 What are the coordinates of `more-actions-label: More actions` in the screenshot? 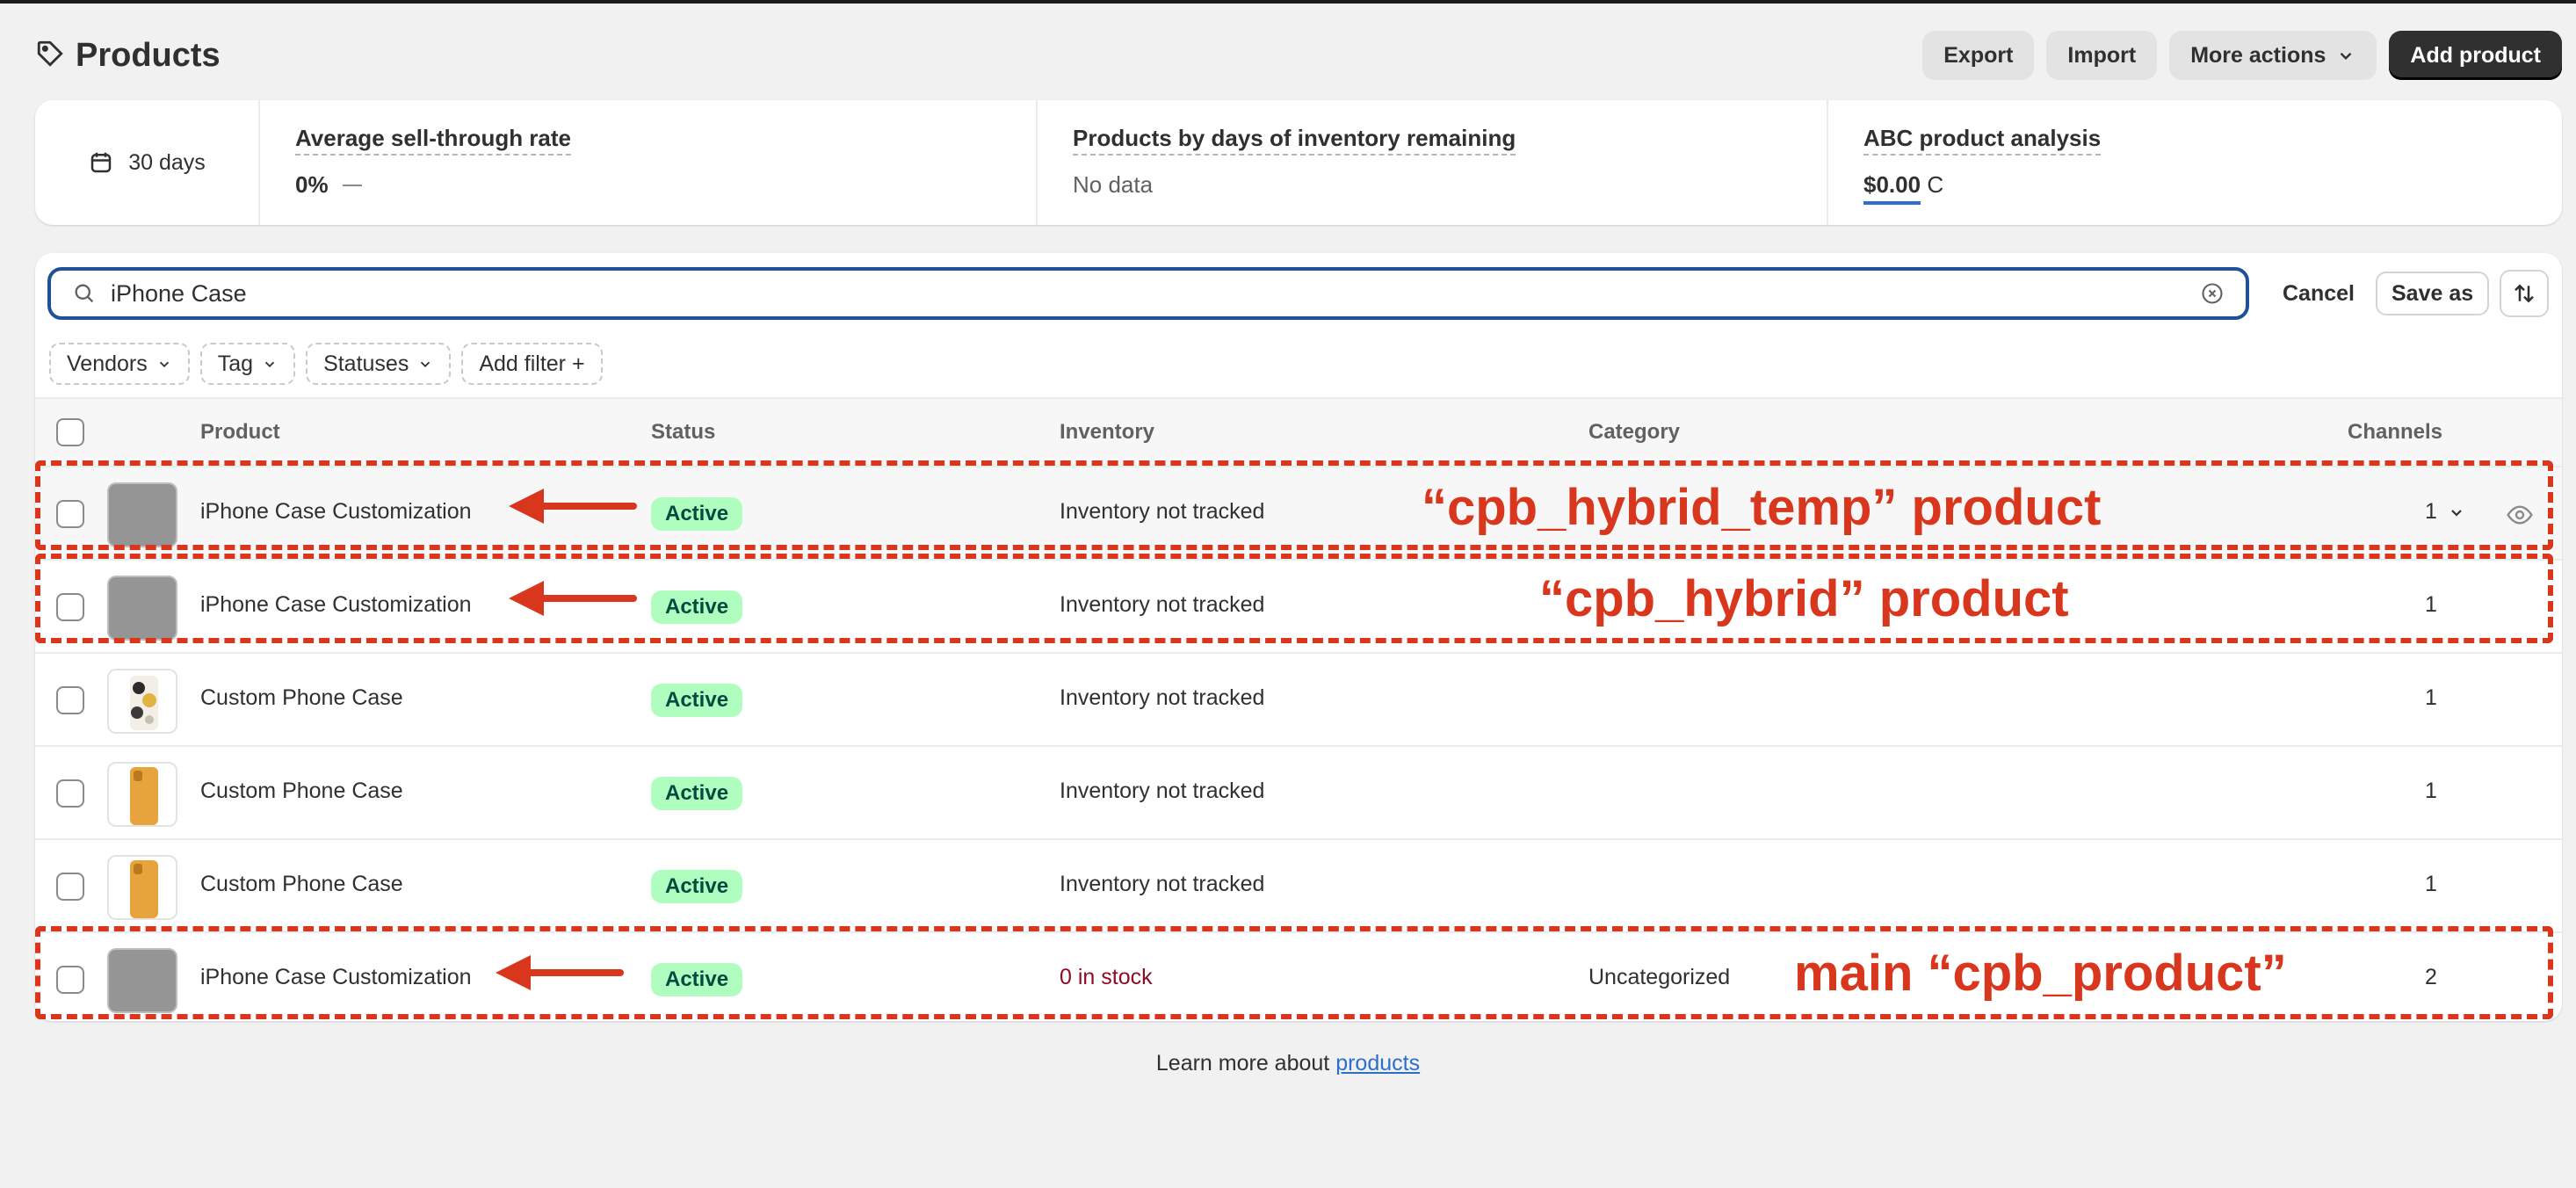 It's located at (2258, 55).